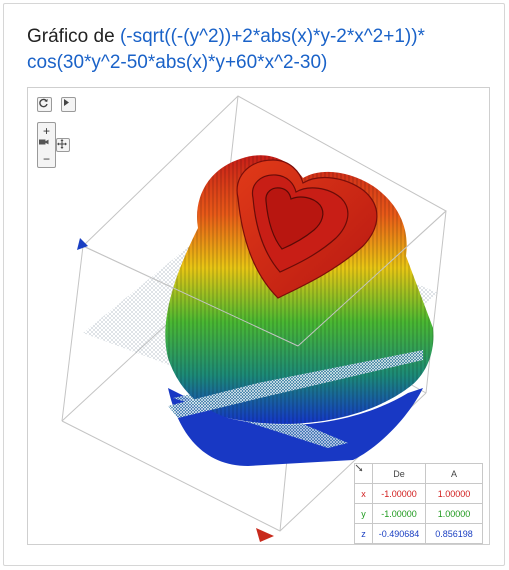 This screenshot has height=570, width=509. Describe the element at coordinates (177, 62) in the screenshot. I see `function-expression-line2: cos(30*y^2-50*abs(x)*y+60*x^2-30)` at that location.